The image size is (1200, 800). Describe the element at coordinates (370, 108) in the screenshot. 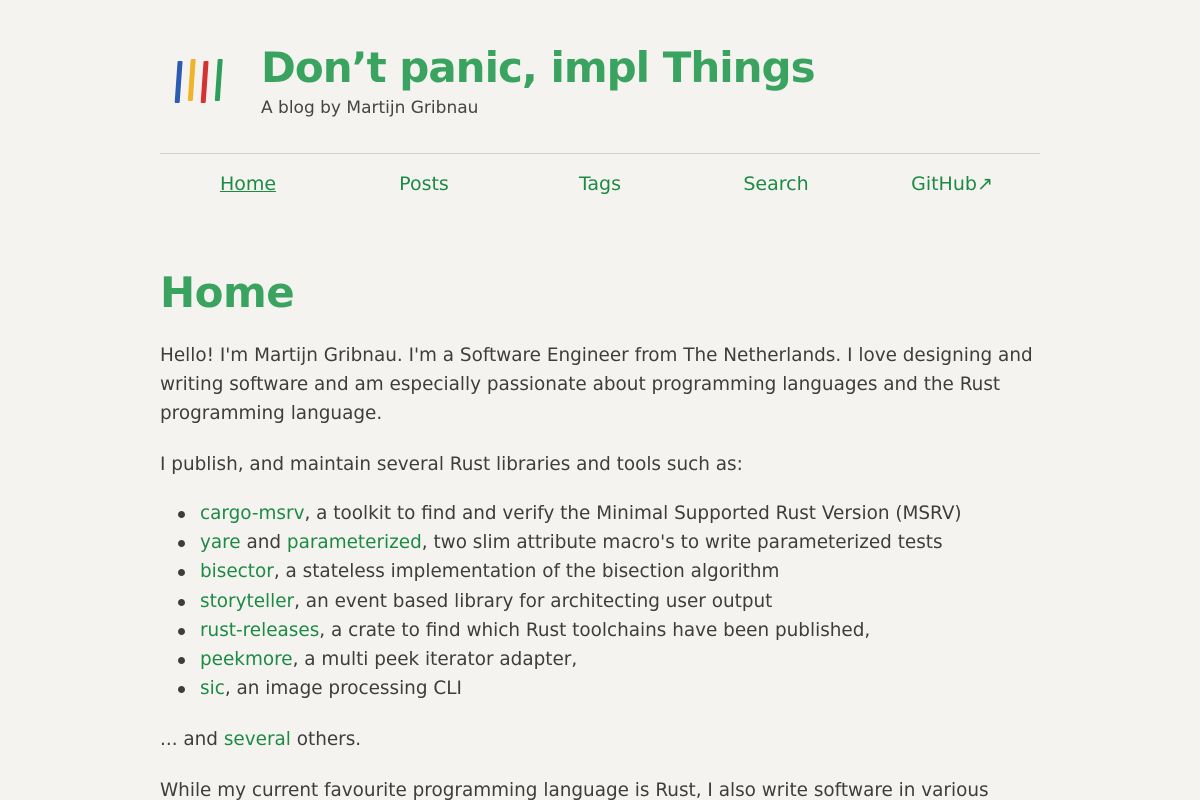

I see `site-subtitle: A blog by Martijn Gribnau` at that location.